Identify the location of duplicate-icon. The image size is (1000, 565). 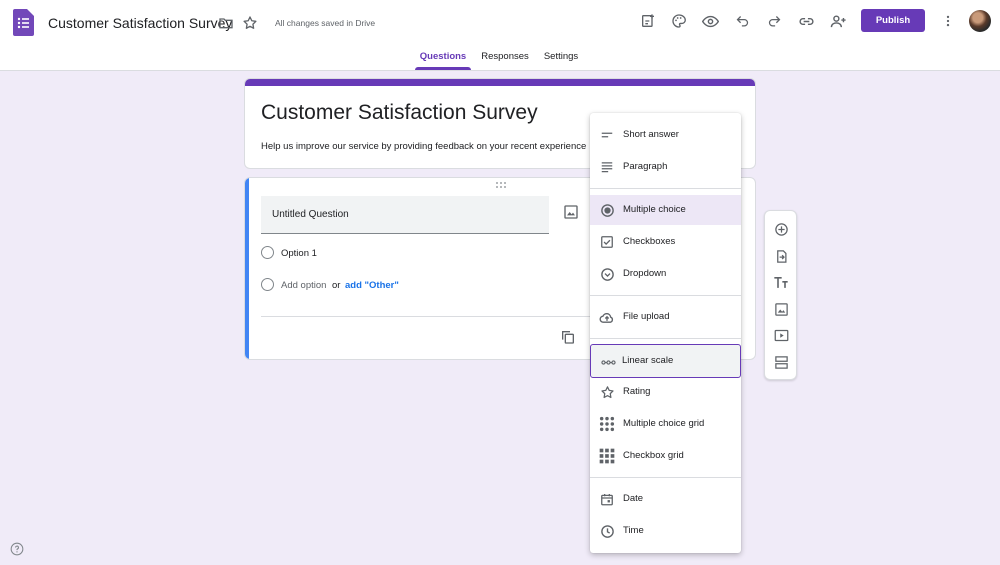
(568, 337).